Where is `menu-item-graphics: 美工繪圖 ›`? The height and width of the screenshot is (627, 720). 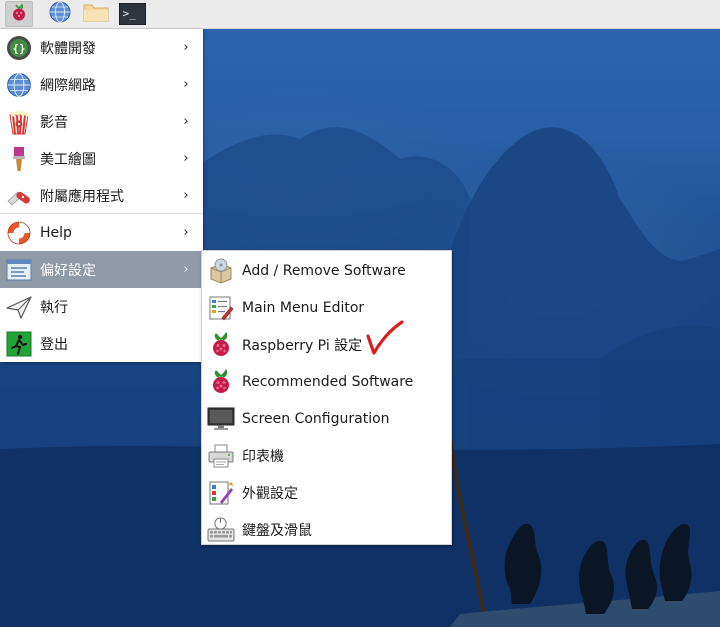 menu-item-graphics: 美工繪圖 › is located at coordinates (101, 158).